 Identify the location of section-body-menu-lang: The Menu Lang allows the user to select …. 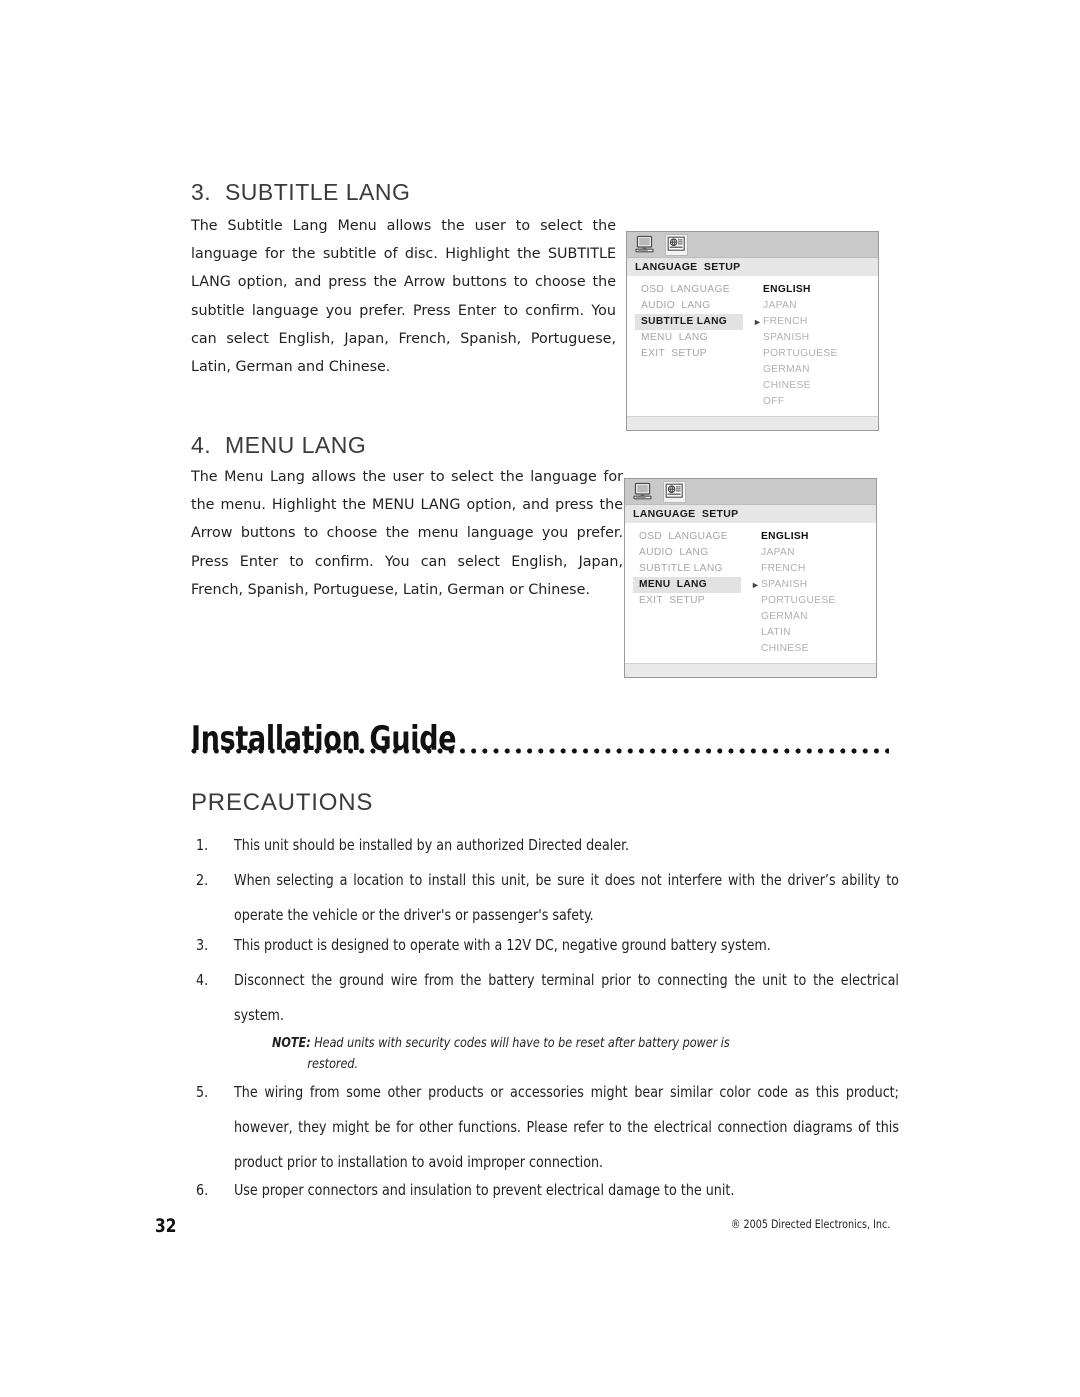
(407, 533).